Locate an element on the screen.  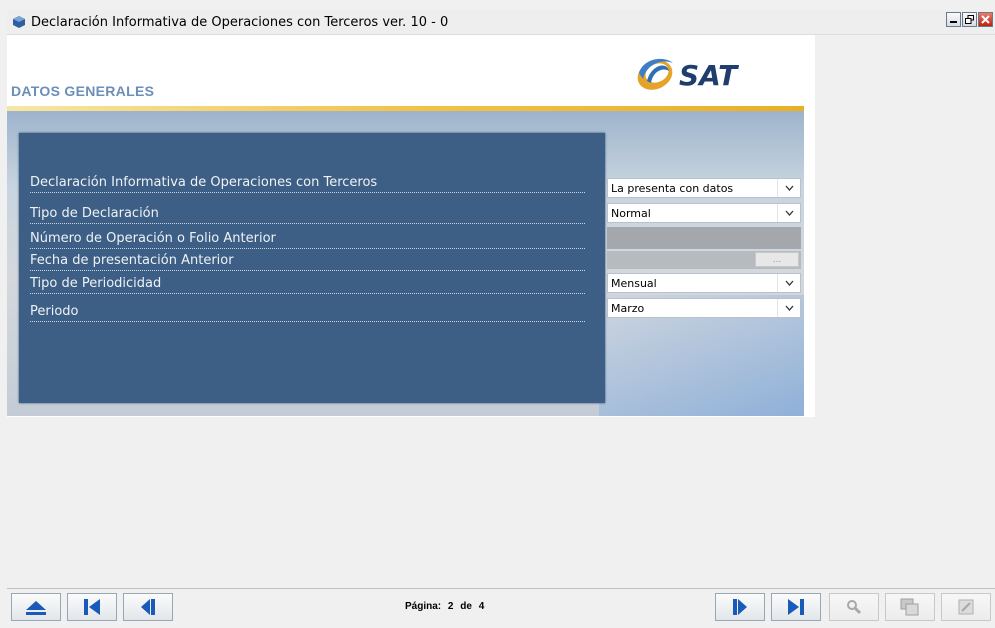
edit-button is located at coordinates (966, 607).